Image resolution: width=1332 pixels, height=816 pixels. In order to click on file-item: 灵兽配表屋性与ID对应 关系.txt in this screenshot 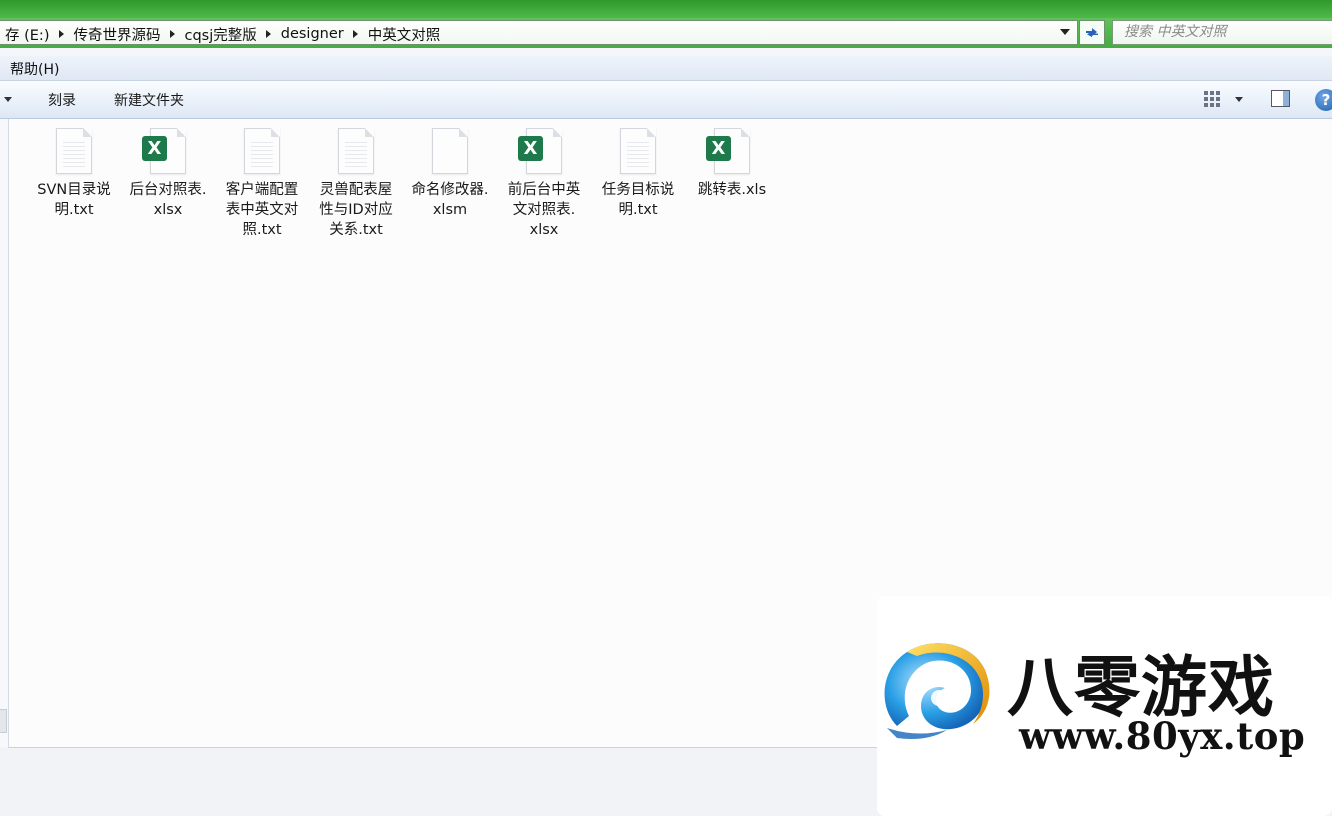, I will do `click(356, 184)`.